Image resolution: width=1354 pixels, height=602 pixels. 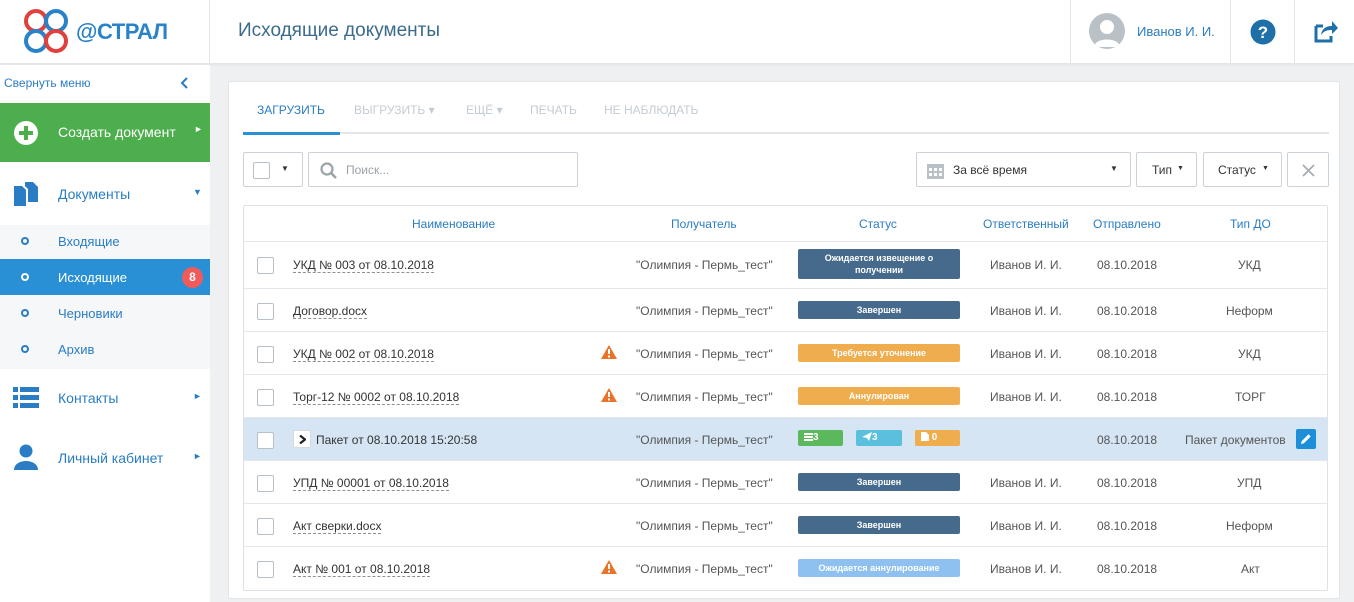 I want to click on plus-circle-icon, so click(x=26, y=133).